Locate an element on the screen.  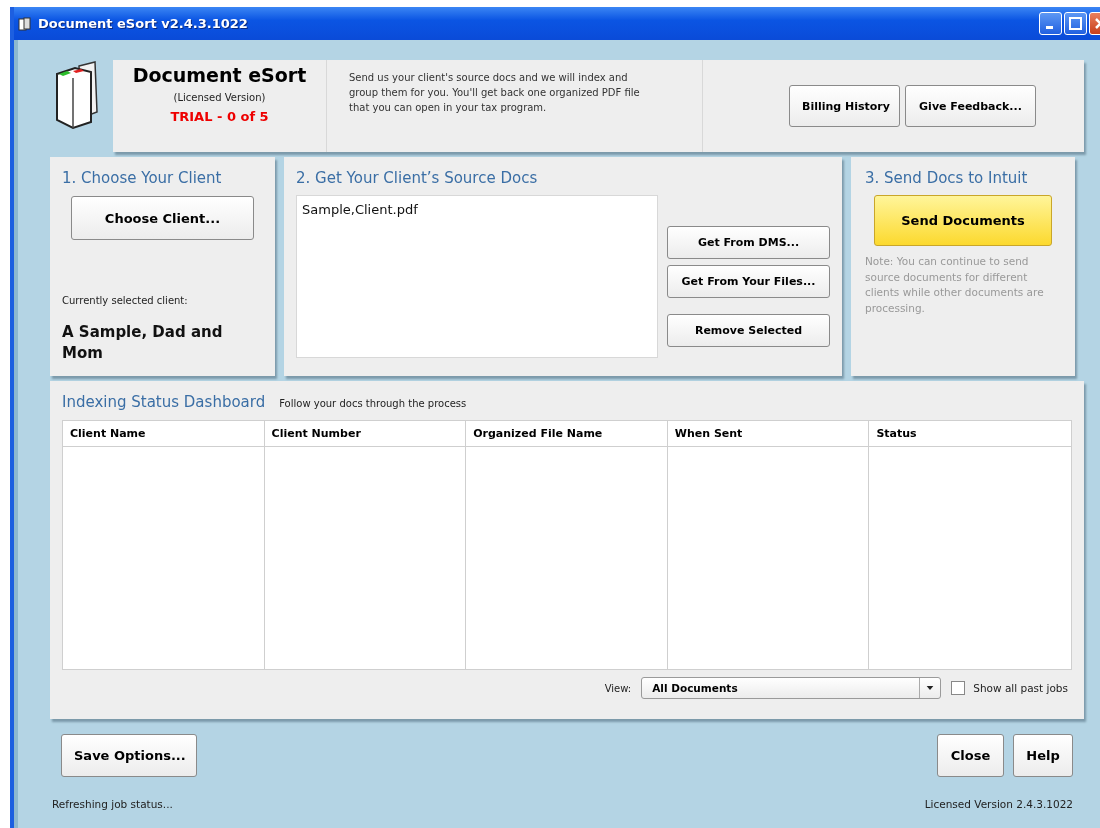
note-text: Note: You can continue to send source documents for different clients while other documents are processing. is located at coordinates (955, 285).